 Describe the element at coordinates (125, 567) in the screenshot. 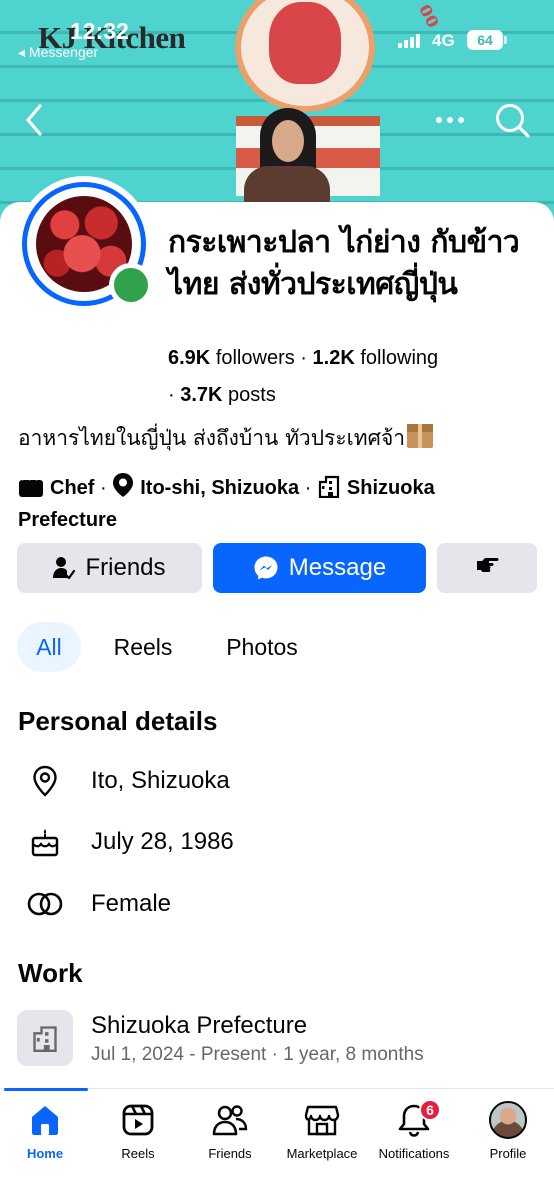

I see `friends-button-label: Friends` at that location.